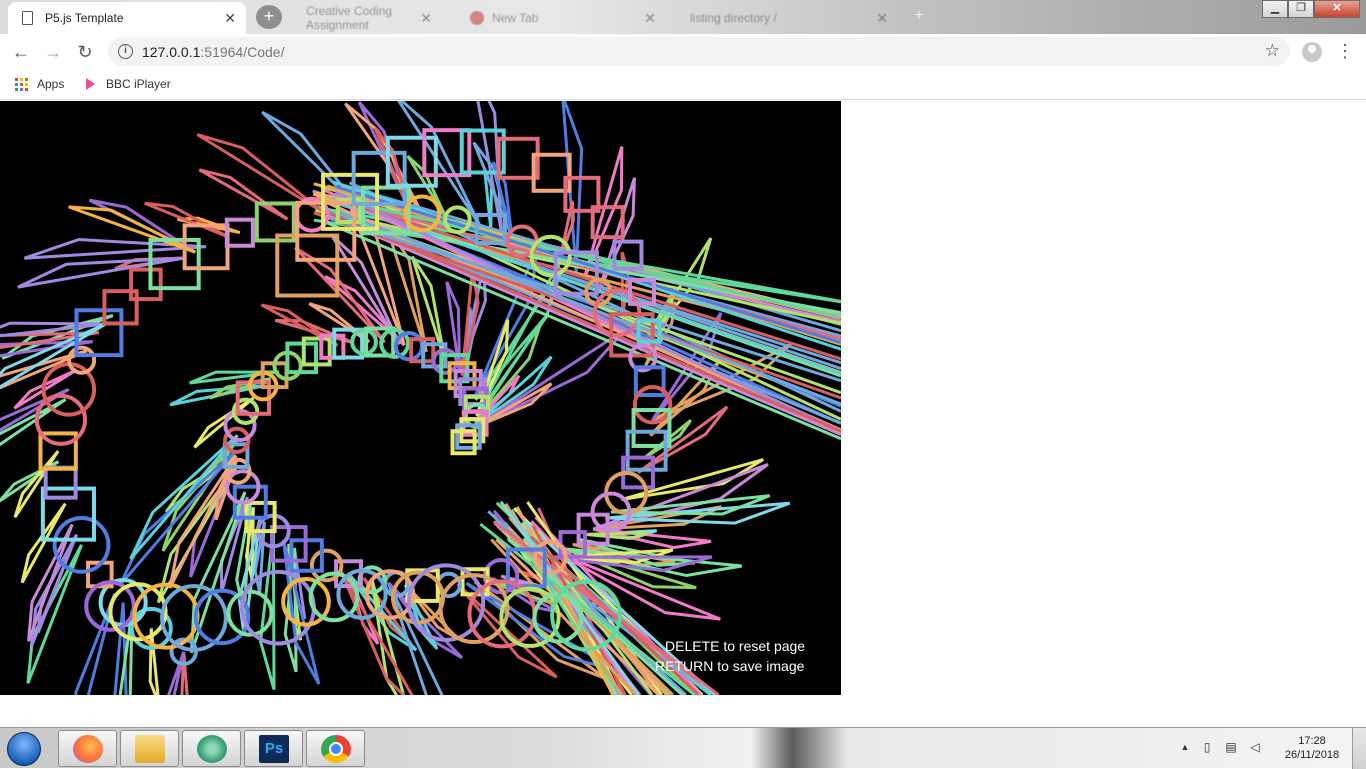 The image size is (1366, 769). I want to click on network-icon: ▤, so click(1231, 747).